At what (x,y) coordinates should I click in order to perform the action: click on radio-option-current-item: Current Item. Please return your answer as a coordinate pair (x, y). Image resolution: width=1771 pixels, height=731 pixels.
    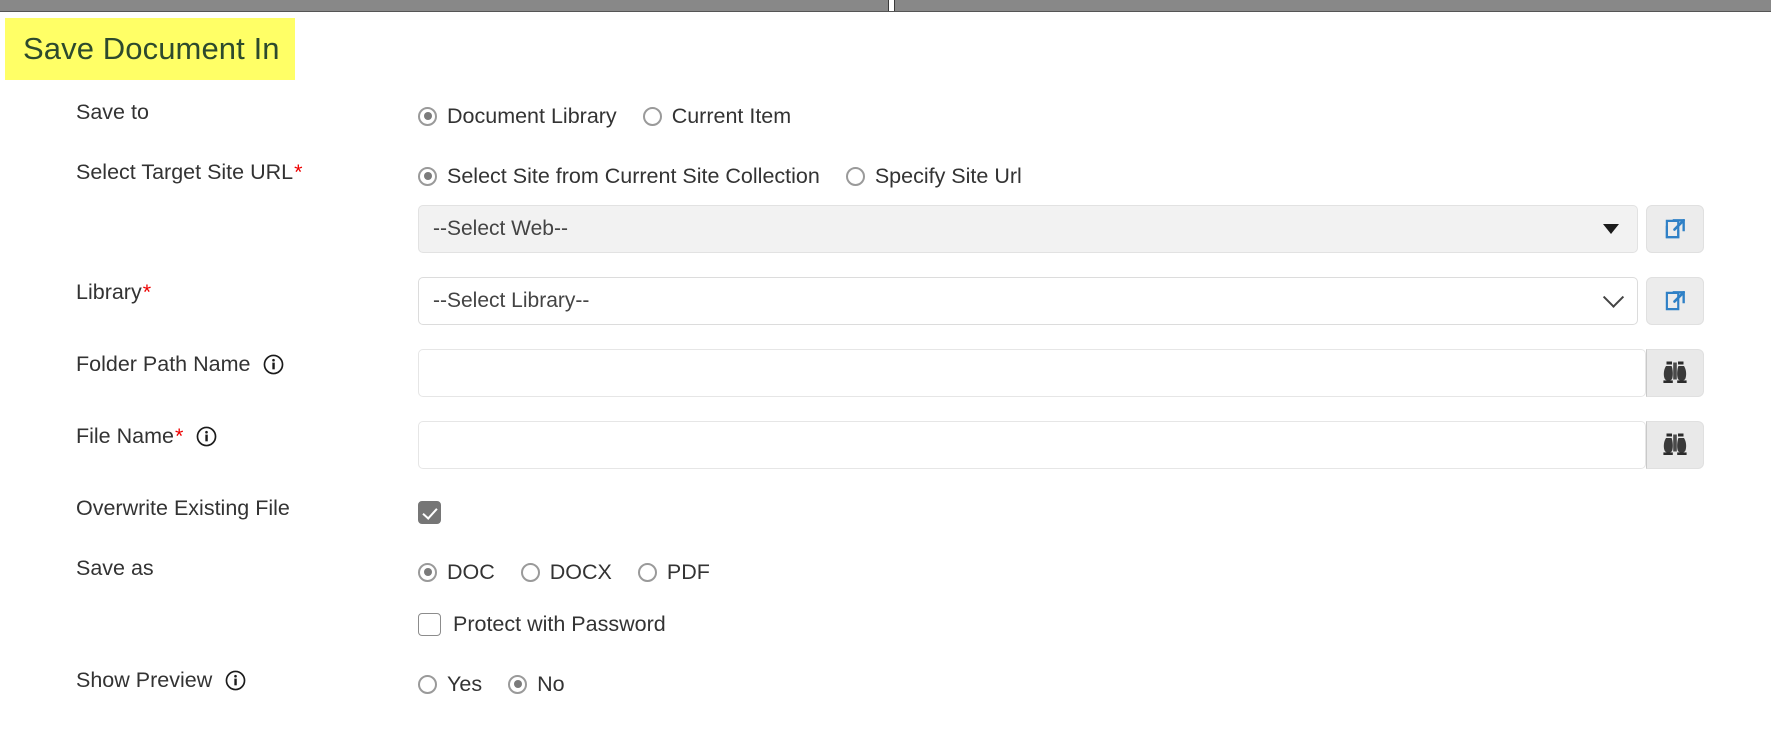
    Looking at the image, I should click on (717, 116).